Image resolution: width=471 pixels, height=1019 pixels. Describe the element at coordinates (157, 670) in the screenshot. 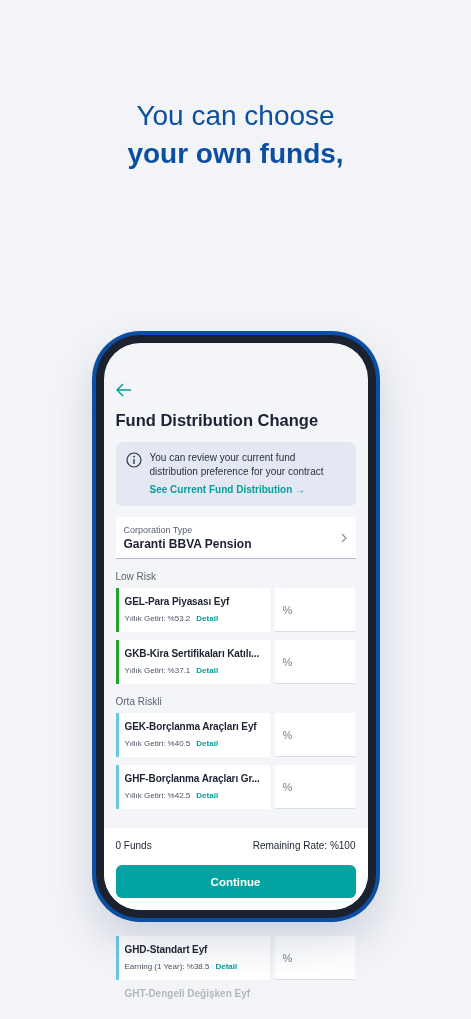

I see `fund-earning: Yıllık Getiri: %37.1` at that location.